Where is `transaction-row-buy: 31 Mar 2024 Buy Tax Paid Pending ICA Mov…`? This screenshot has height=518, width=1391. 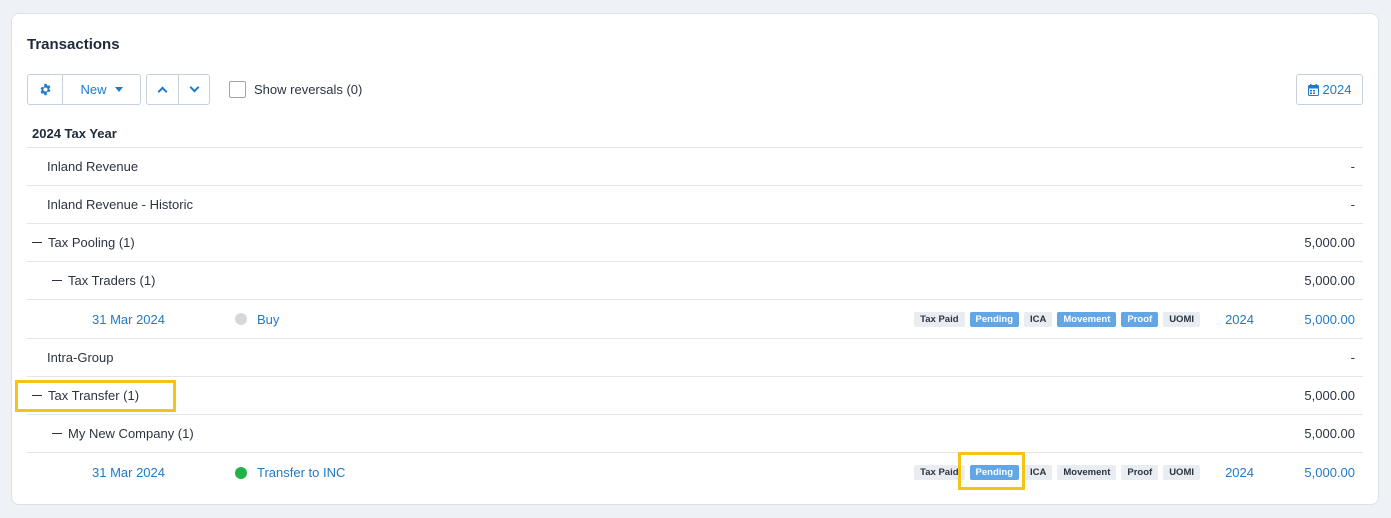 transaction-row-buy: 31 Mar 2024 Buy Tax Paid Pending ICA Mov… is located at coordinates (695, 319).